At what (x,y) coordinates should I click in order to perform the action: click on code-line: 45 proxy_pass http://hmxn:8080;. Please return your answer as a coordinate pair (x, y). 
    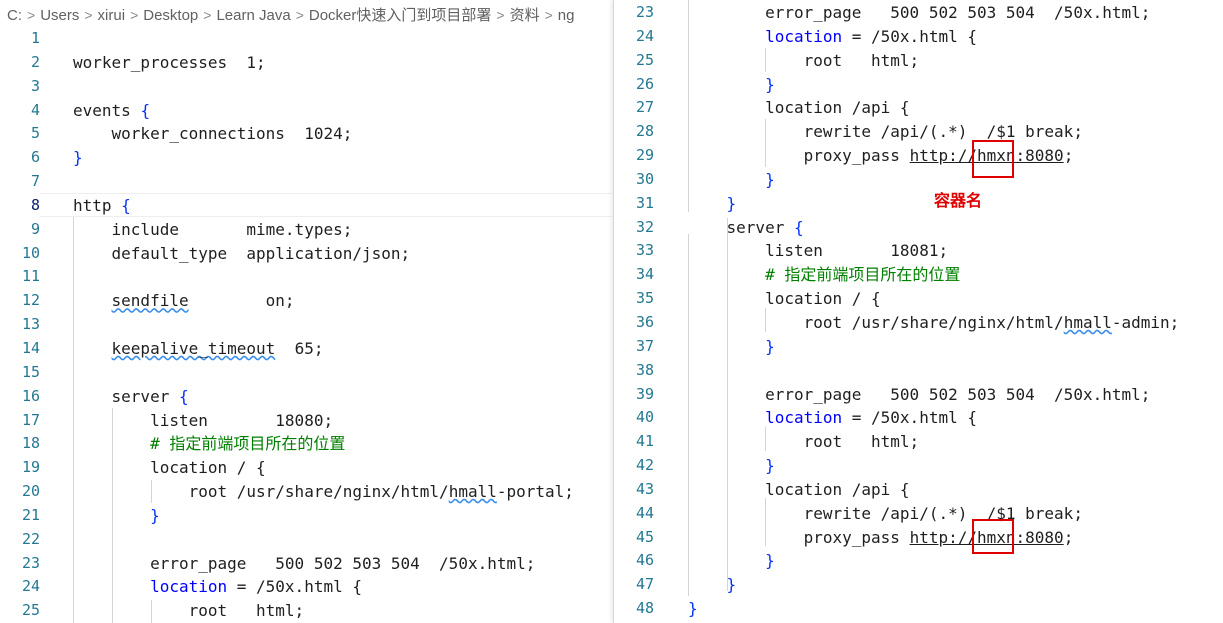
    Looking at the image, I should click on (918, 538).